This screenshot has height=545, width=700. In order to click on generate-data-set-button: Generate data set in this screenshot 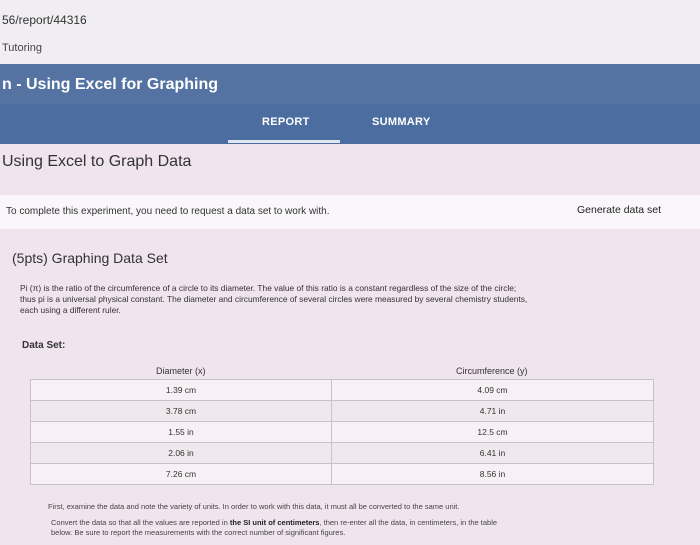, I will do `click(619, 210)`.